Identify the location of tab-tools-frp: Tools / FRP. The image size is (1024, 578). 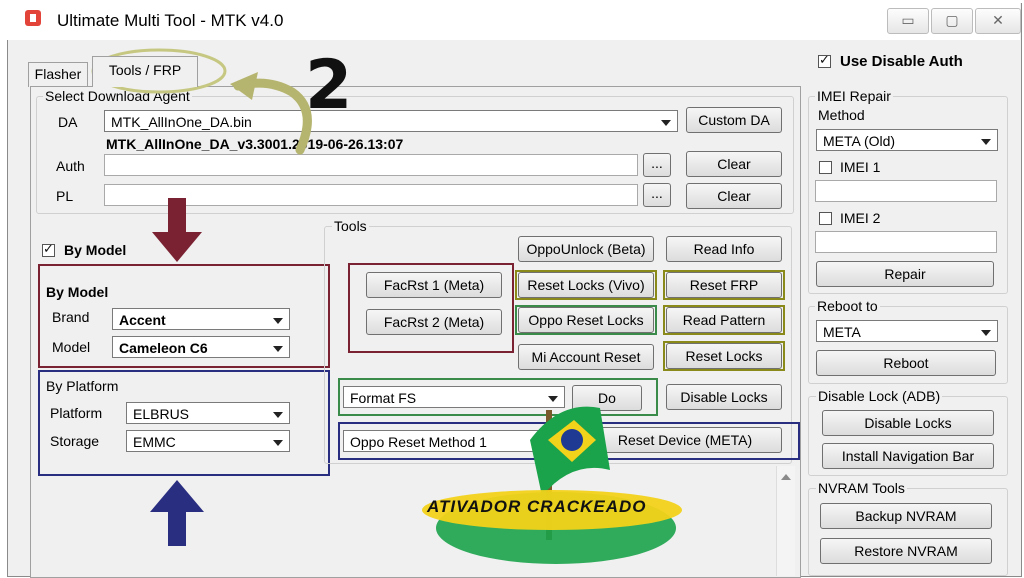
(145, 71).